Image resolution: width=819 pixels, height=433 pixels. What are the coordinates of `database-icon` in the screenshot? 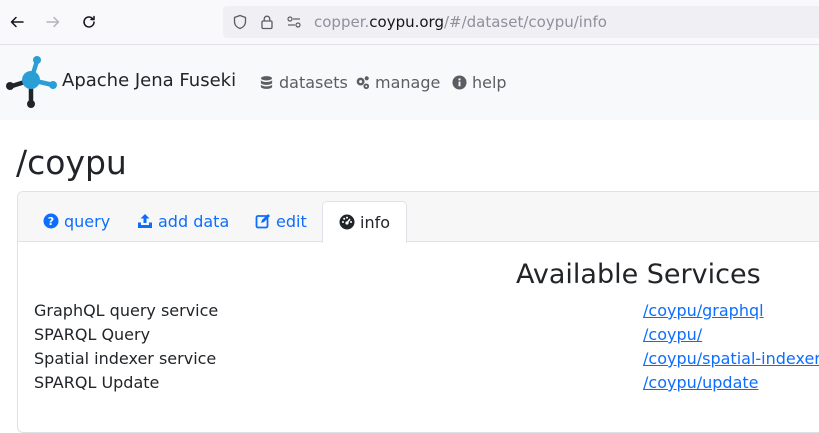 It's located at (266, 82).